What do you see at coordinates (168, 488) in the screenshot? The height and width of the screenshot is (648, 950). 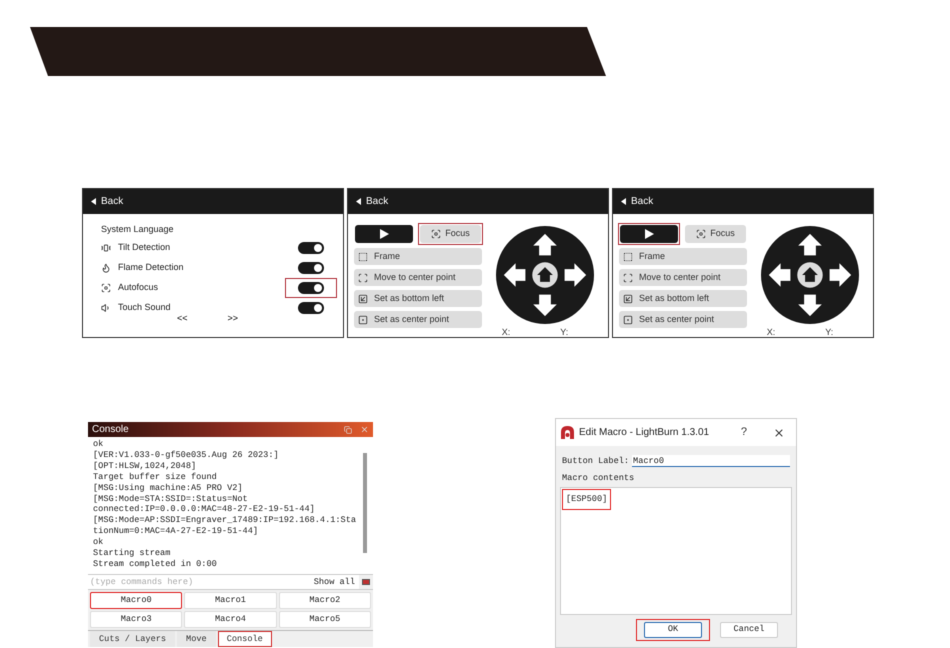 I see `console-line: [MSG:Using machine:A5 PRO V2]` at bounding box center [168, 488].